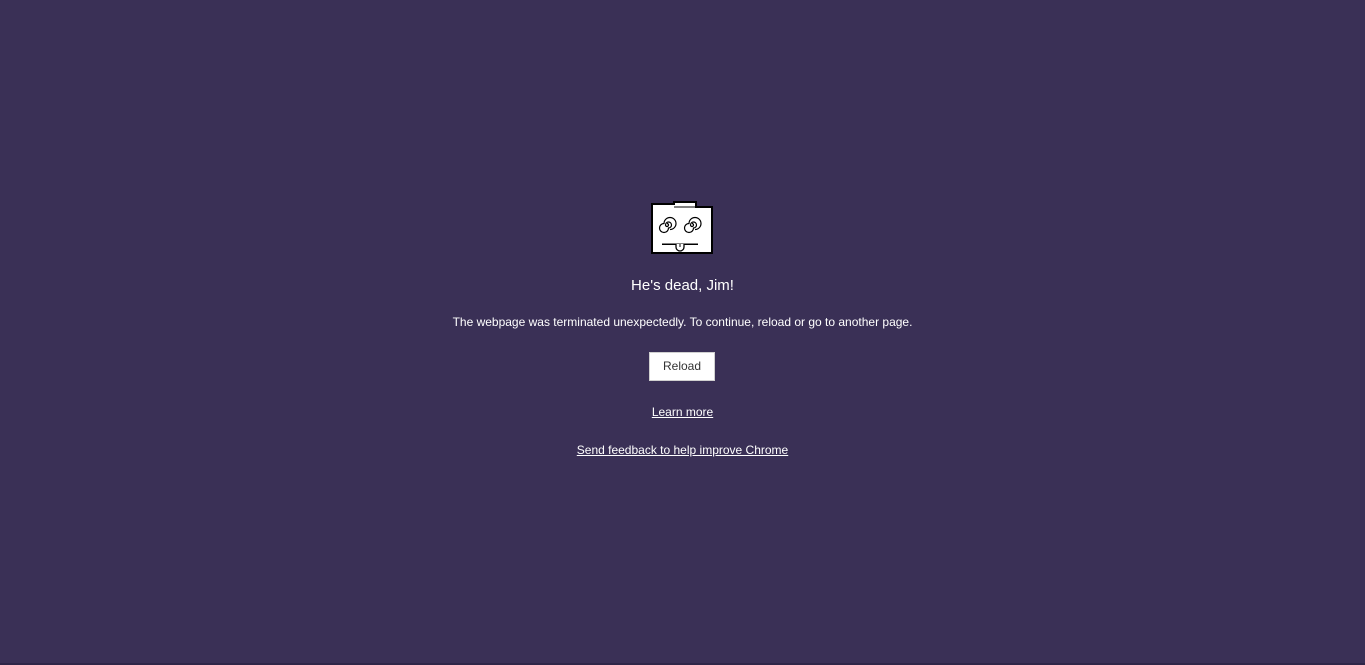  I want to click on sad-tab-icon, so click(682, 227).